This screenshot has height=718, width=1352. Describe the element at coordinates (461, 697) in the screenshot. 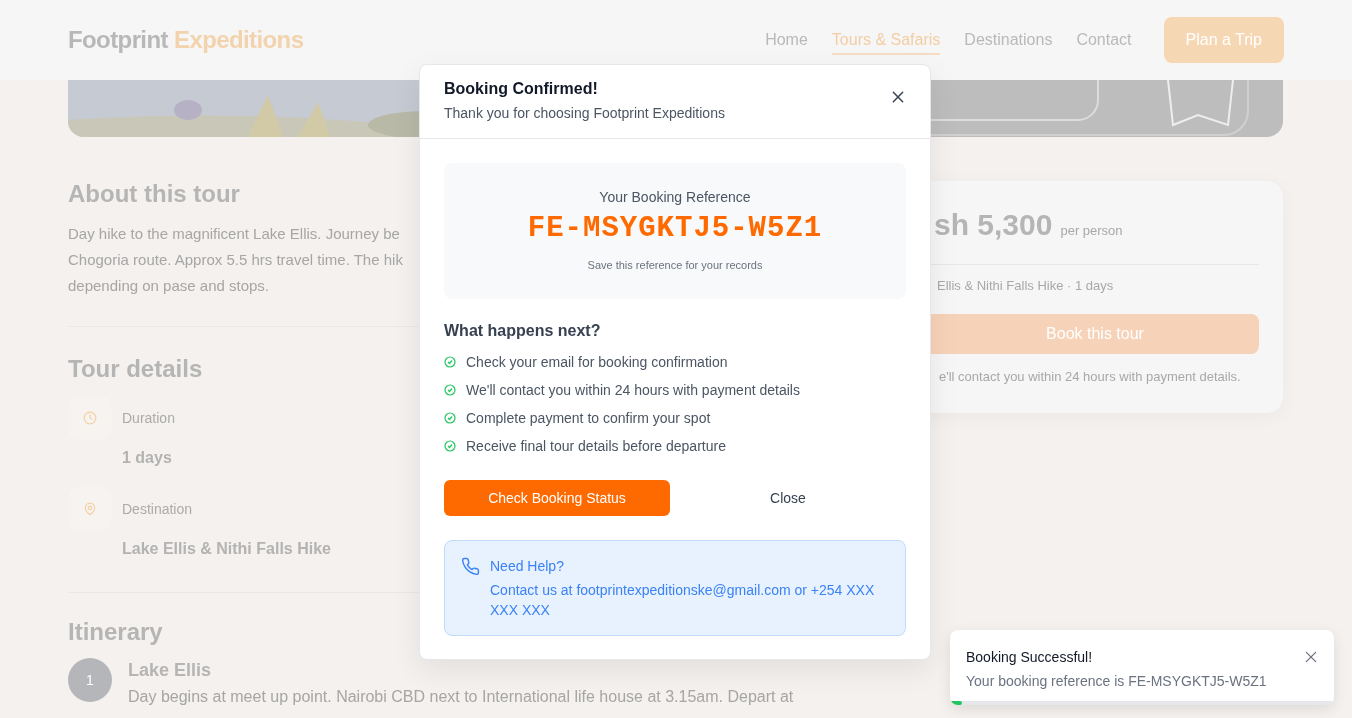

I see `itinerary-description: Day begins at meet up point. Nairobi CBD next to International life house at 3.15am. Depart at` at that location.